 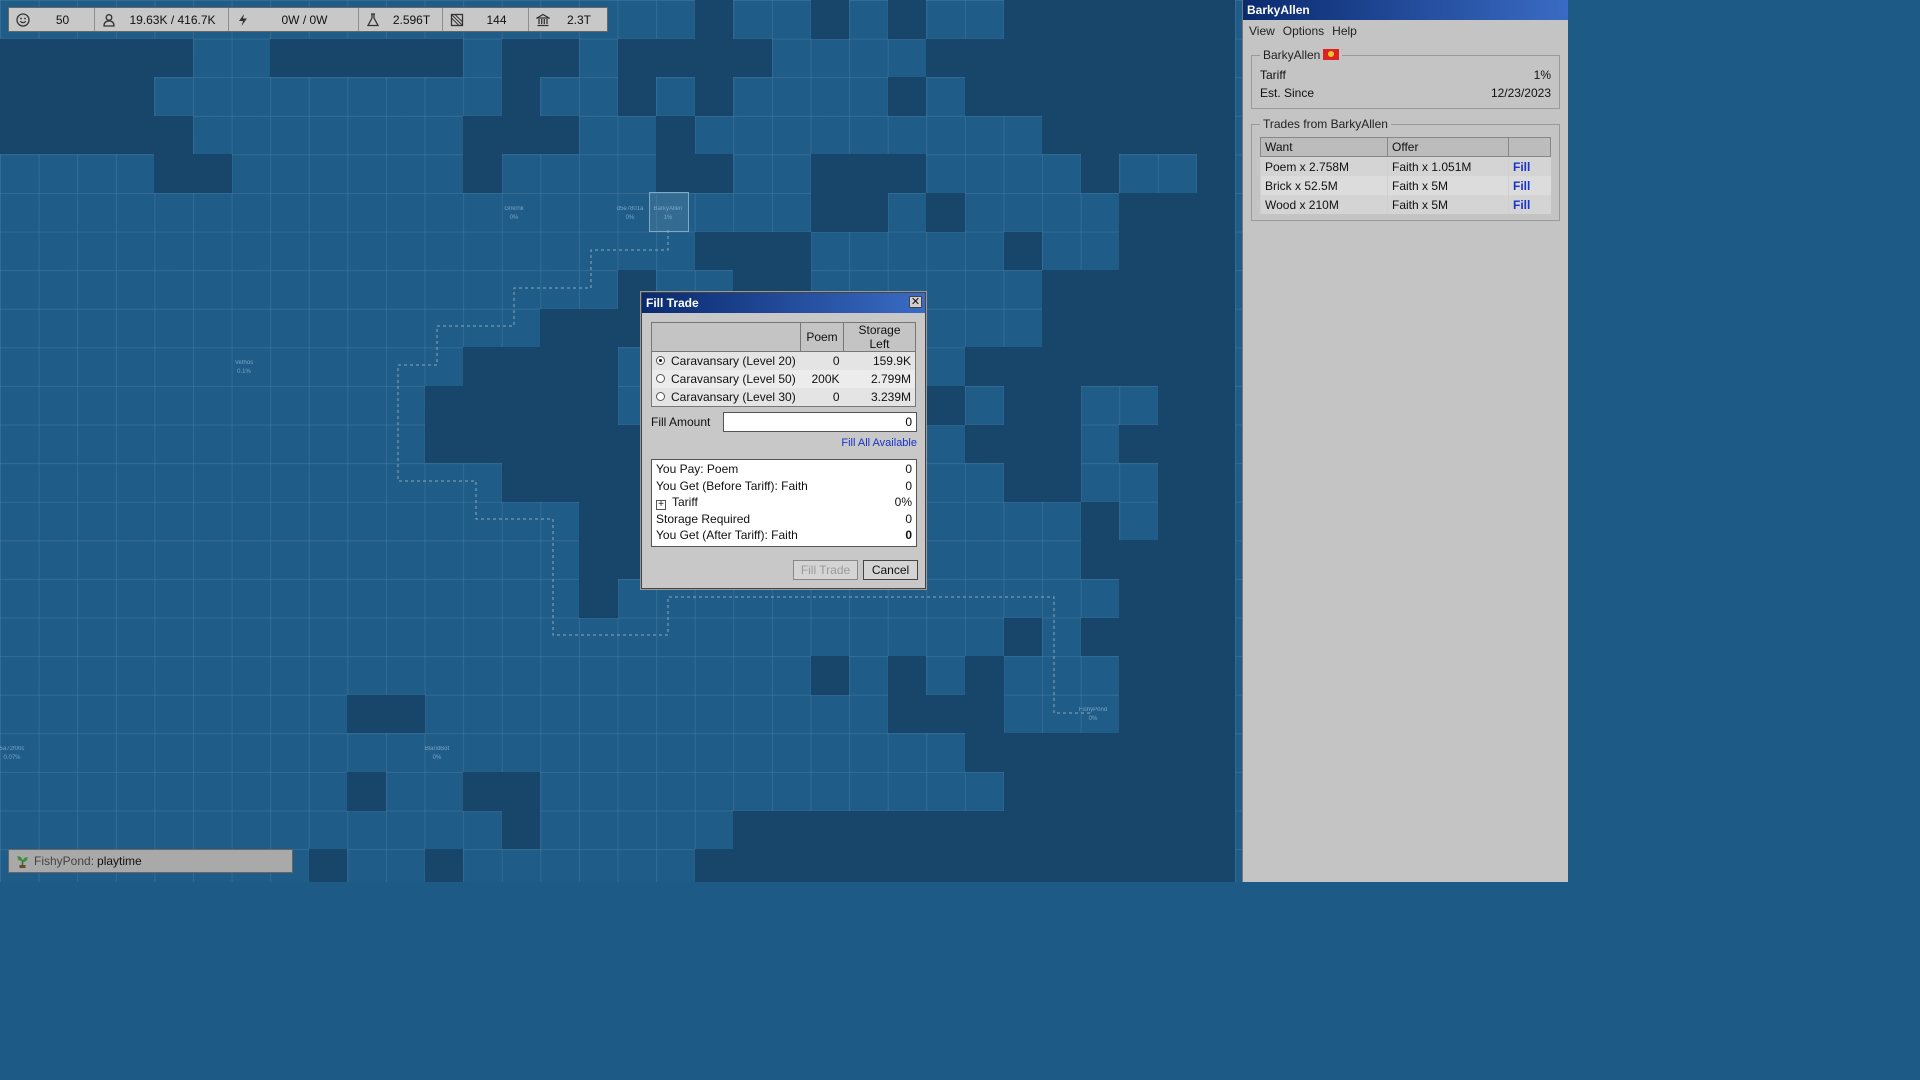 I want to click on close-icon: ✕, so click(x=915, y=302).